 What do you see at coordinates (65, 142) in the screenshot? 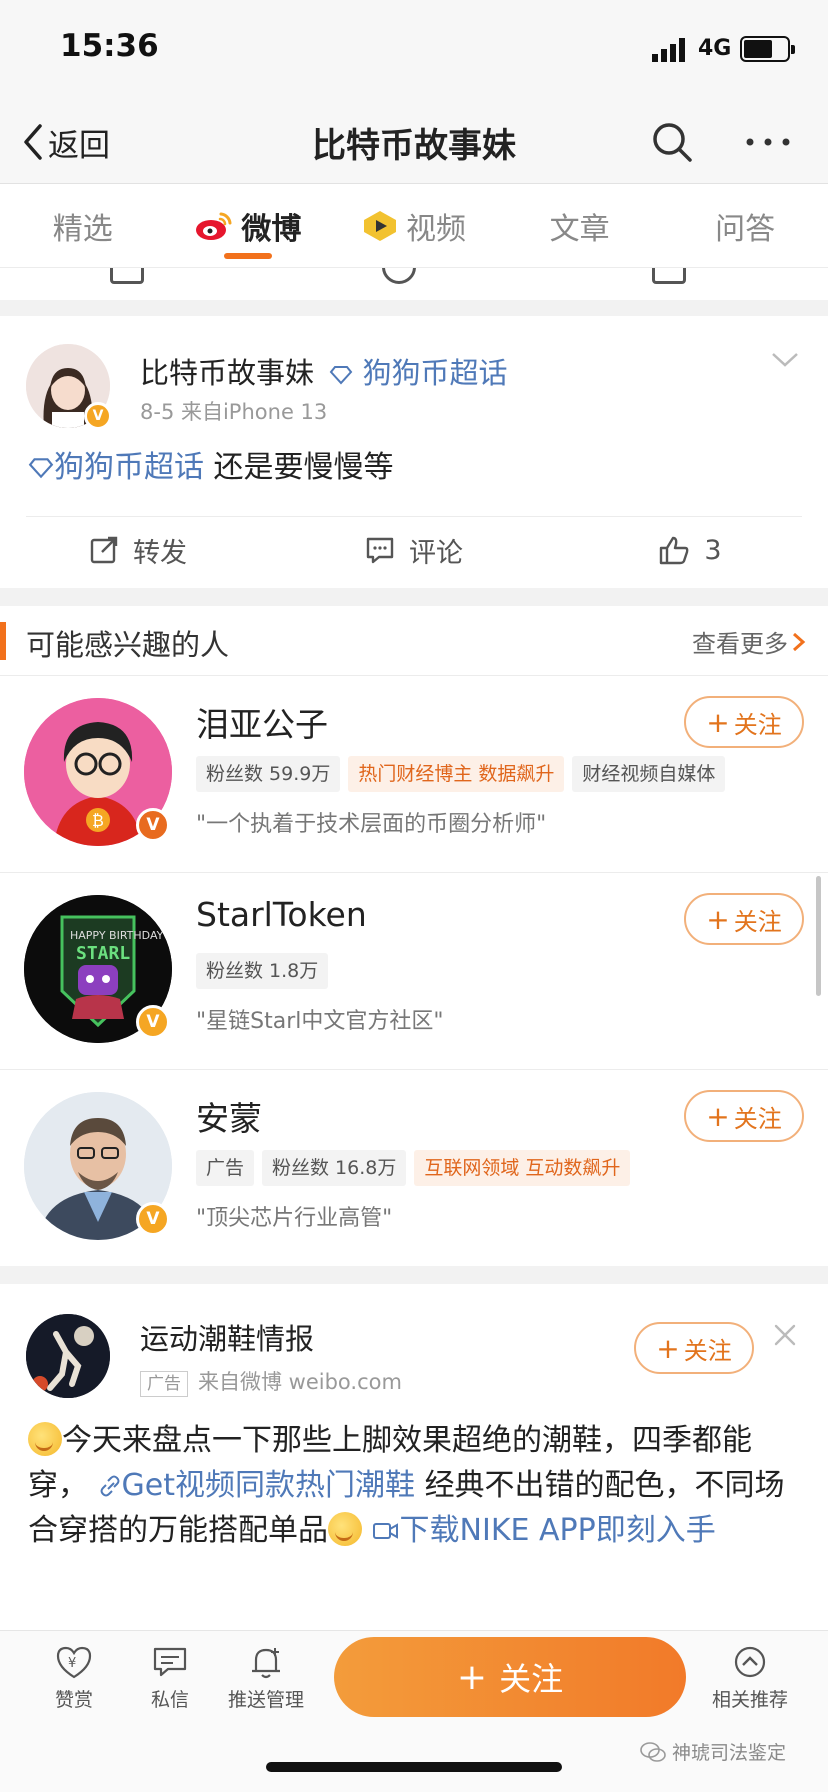
I see `back-button: 返回` at bounding box center [65, 142].